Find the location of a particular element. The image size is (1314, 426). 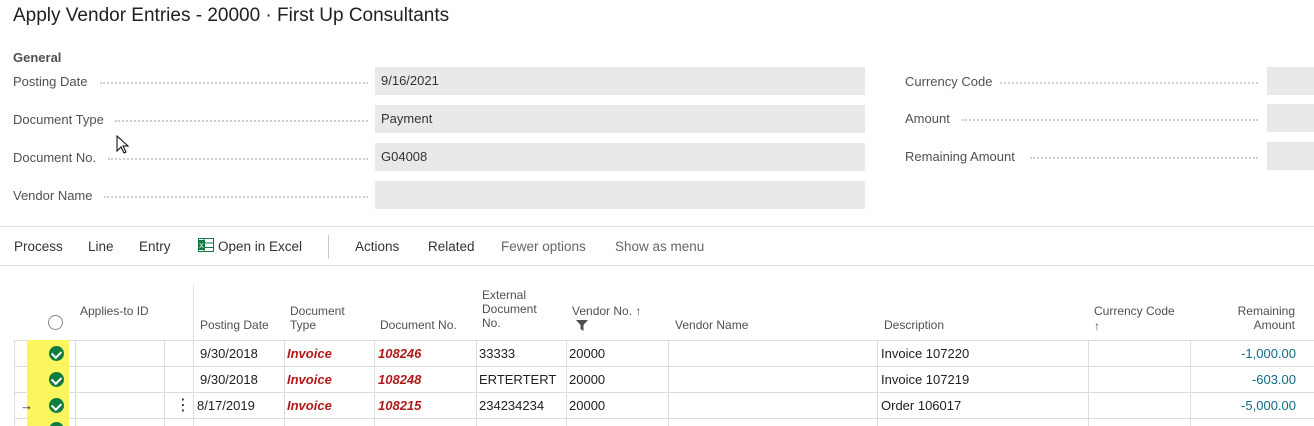

line-menu: Line is located at coordinates (101, 246).